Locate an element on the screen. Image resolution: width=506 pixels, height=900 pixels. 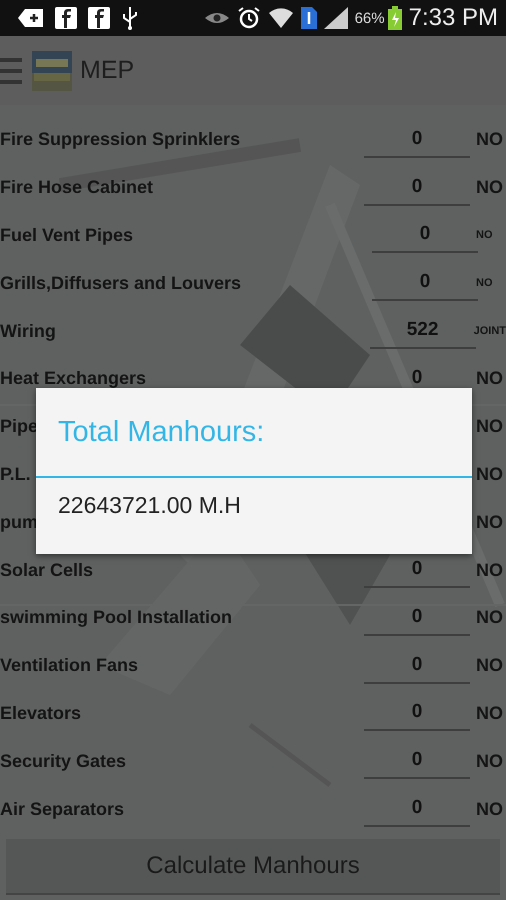
item-label: Elevators is located at coordinates (41, 713).